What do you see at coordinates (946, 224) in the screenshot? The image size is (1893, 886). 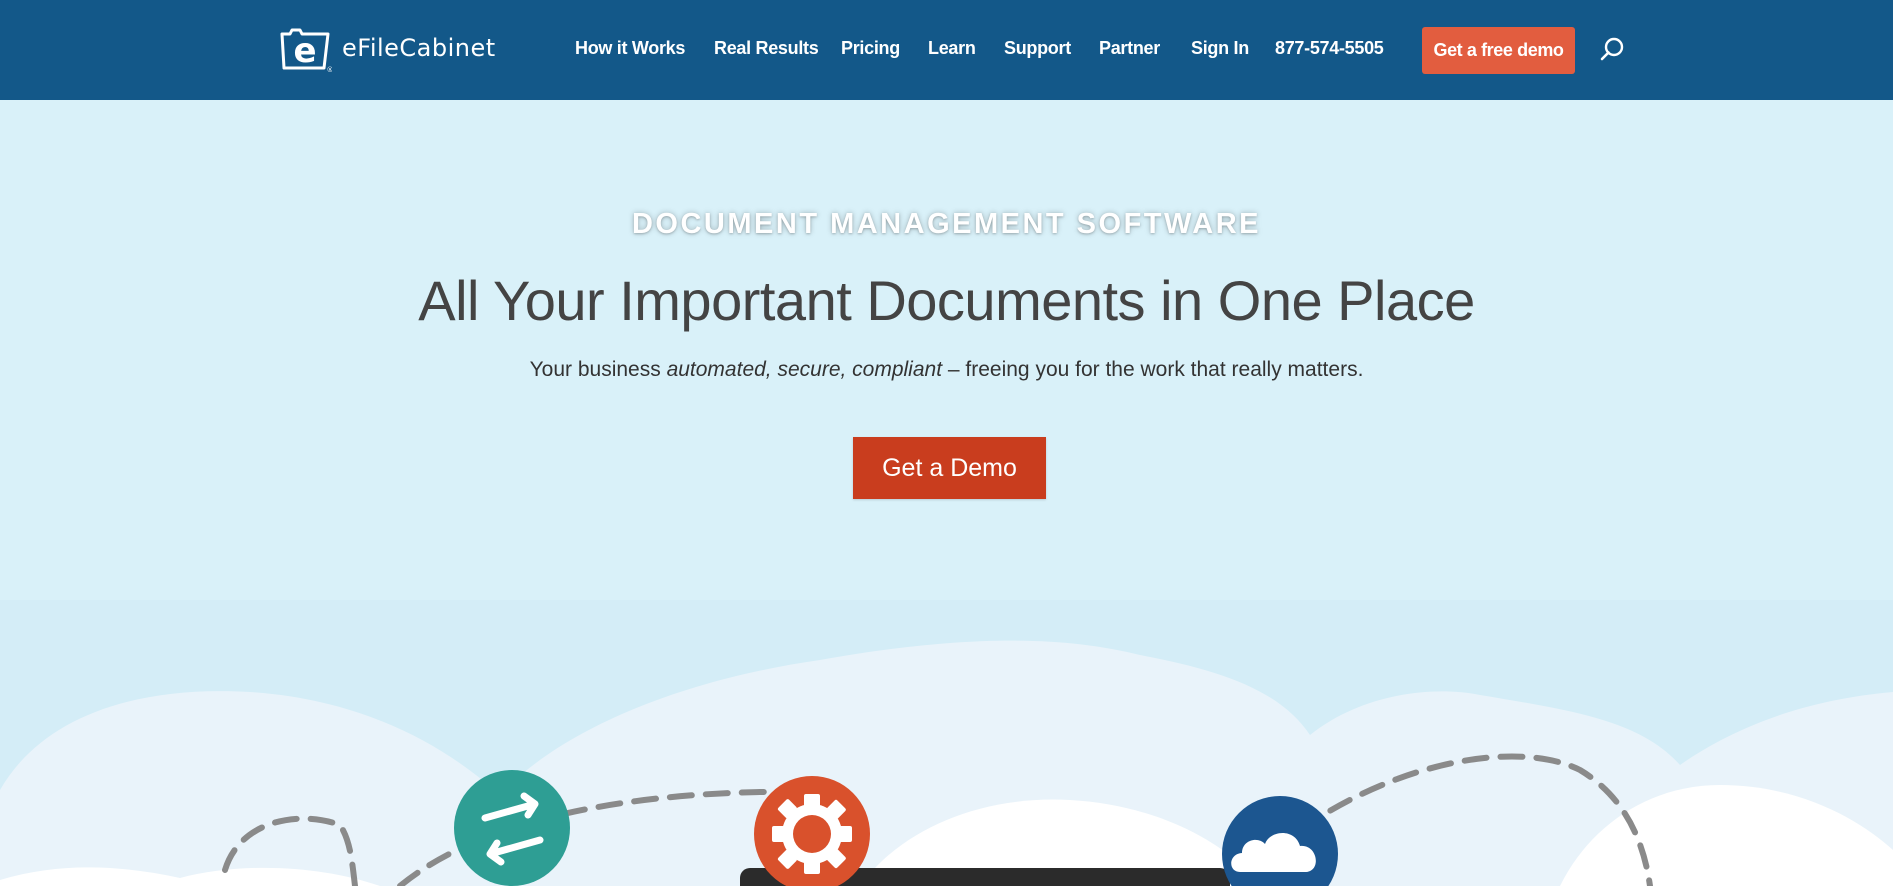 I see `hero-eyebrow: DOCUMENT MANAGEMENT SOFTWARE` at bounding box center [946, 224].